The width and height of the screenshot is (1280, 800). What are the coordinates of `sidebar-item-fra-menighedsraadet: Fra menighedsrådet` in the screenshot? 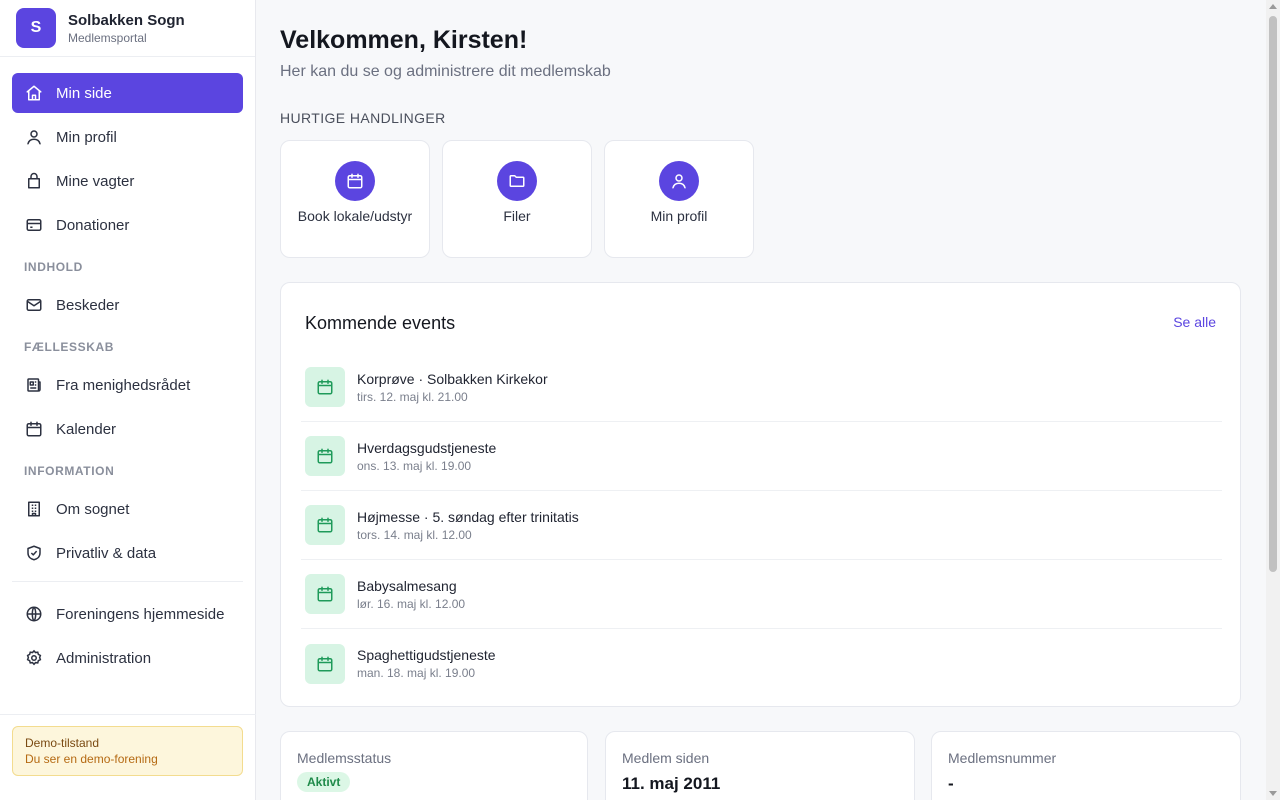 It's located at (127, 385).